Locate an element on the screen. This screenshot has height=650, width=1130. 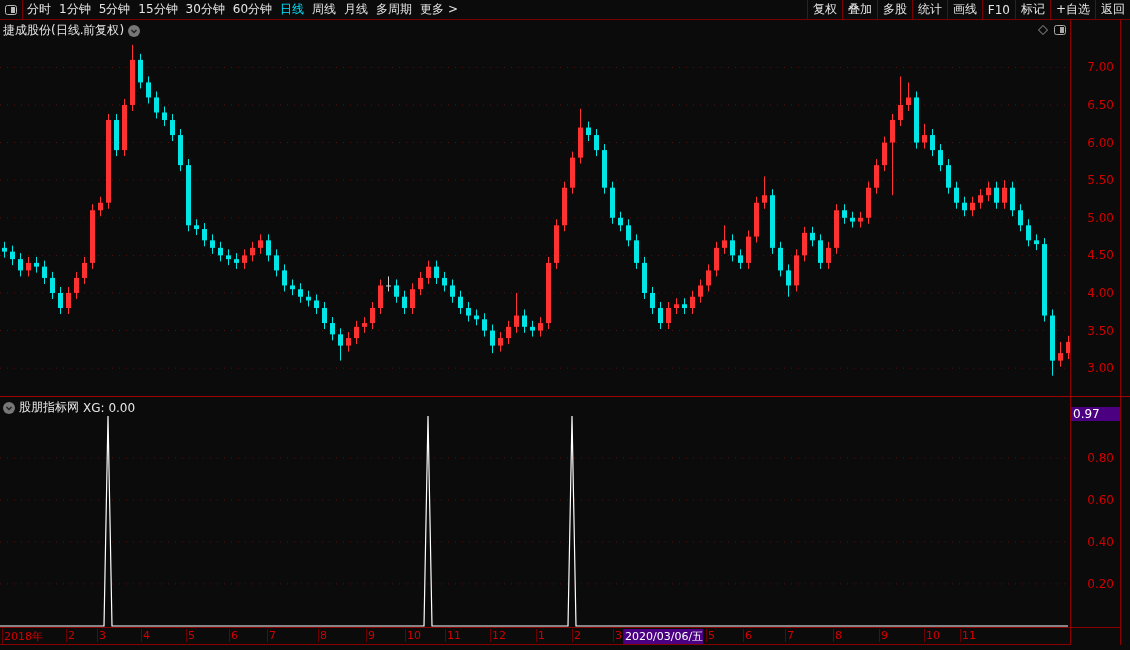
toolbar-button: +自选 is located at coordinates (1072, 9).